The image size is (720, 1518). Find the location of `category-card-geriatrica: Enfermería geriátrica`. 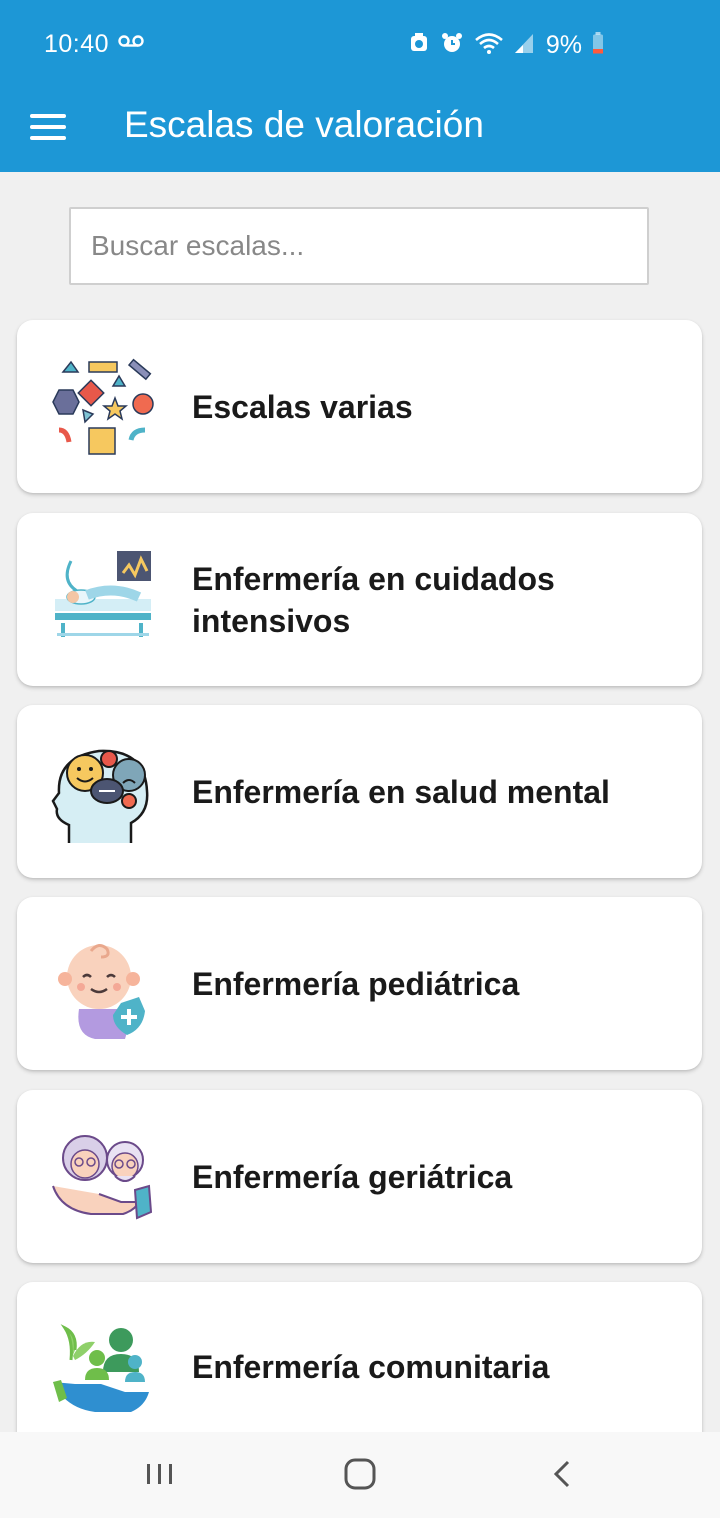

category-card-geriatrica: Enfermería geriátrica is located at coordinates (359, 1176).